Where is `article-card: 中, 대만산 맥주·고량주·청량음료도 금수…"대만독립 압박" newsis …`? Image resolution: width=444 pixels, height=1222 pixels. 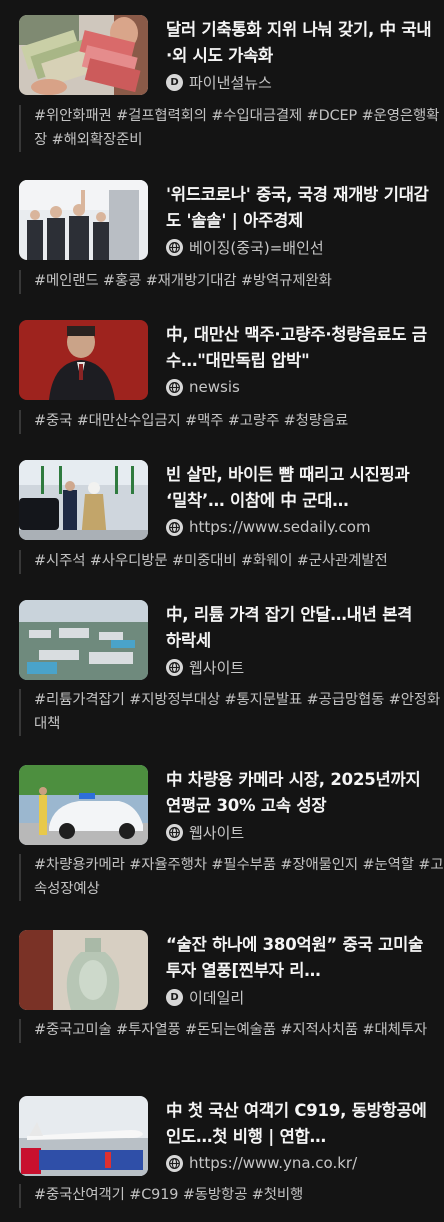
article-card: 中, 대만산 맥주·고량주·청량음료도 금수…"대만독립 압박" newsis … is located at coordinates (222, 380).